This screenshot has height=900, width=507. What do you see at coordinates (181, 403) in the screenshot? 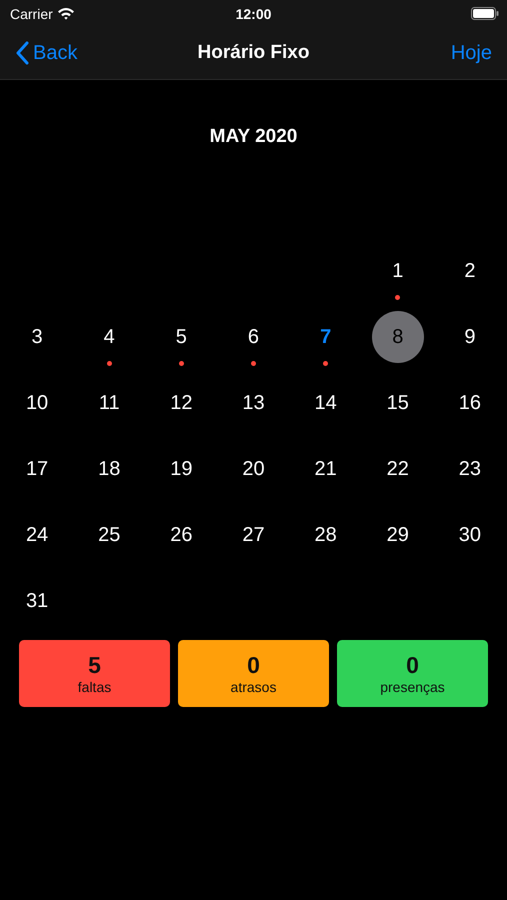
I see `calendar-day: 12` at bounding box center [181, 403].